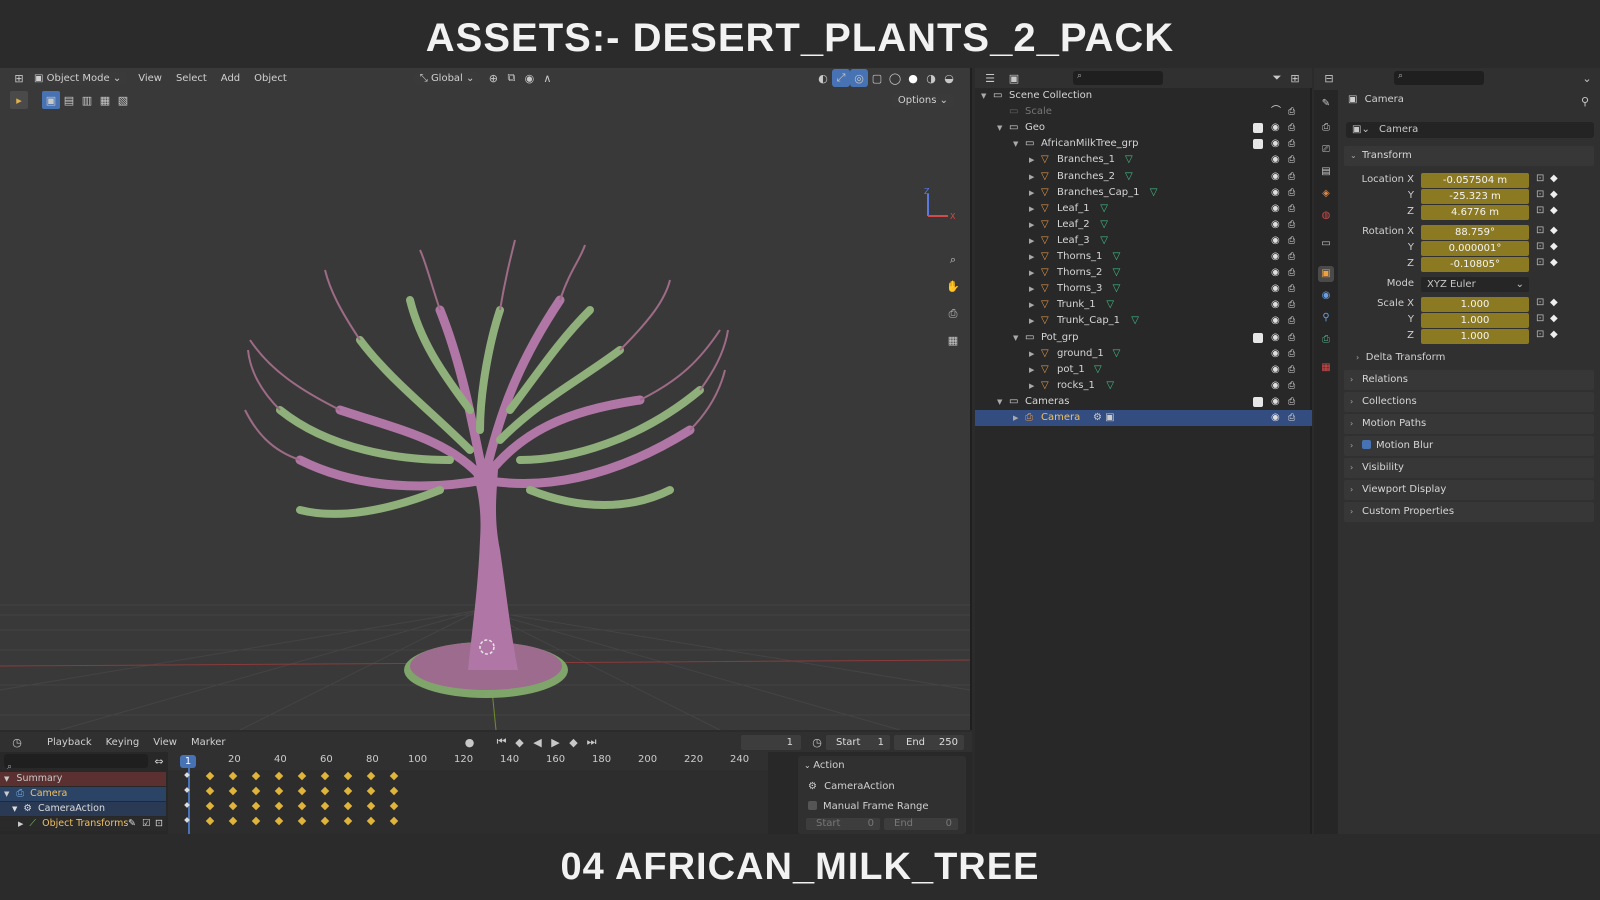 The image size is (1600, 900). I want to click on panel-motion-paths: › Motion Paths, so click(1469, 424).